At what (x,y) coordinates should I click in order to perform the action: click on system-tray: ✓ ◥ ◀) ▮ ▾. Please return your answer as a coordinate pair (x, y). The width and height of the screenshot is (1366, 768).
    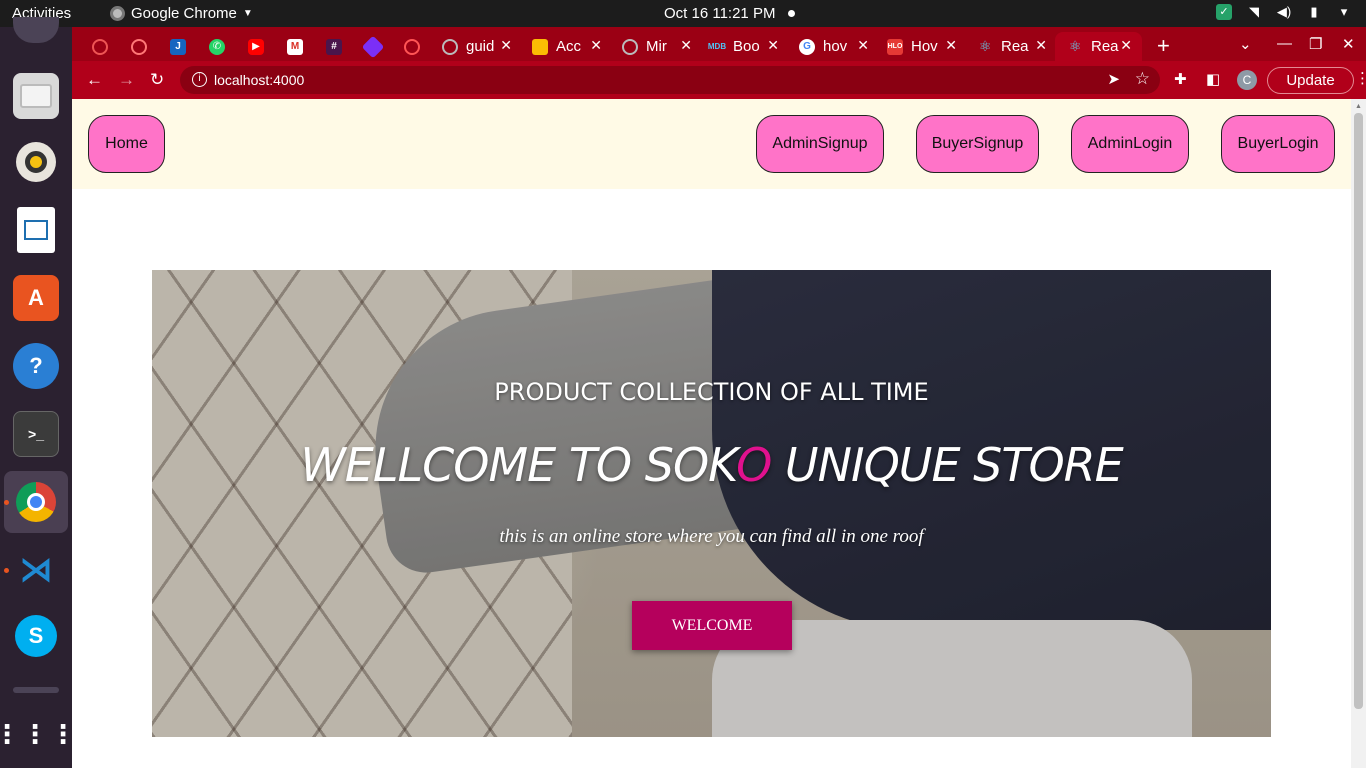
    Looking at the image, I should click on (1284, 12).